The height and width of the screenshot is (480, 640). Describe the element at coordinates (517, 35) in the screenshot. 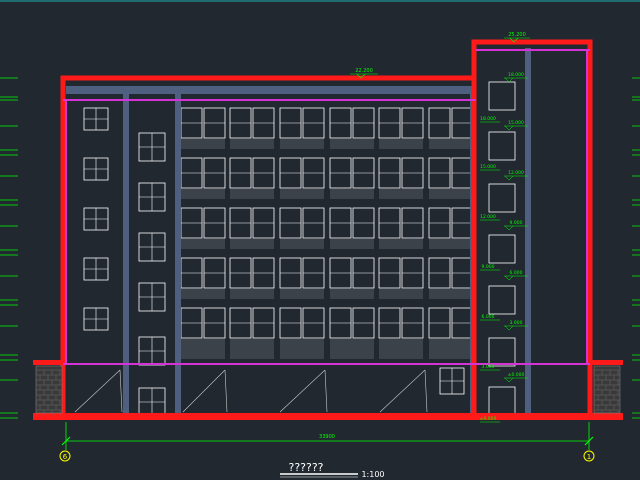

I see `roof-level-stair-label: 25.200` at that location.